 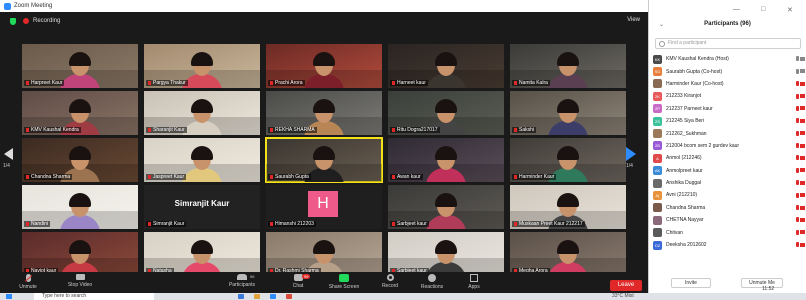 What do you see at coordinates (390, 281) in the screenshot?
I see `record-button: Record` at bounding box center [390, 281].